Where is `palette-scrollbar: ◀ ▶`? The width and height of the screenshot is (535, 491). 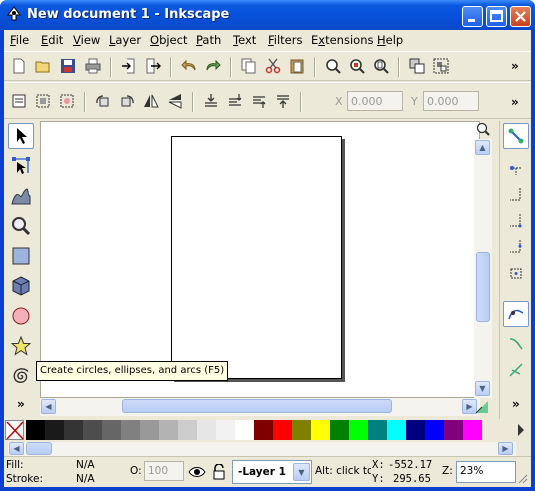
palette-scrollbar: ◀ ▶ is located at coordinates (262, 449).